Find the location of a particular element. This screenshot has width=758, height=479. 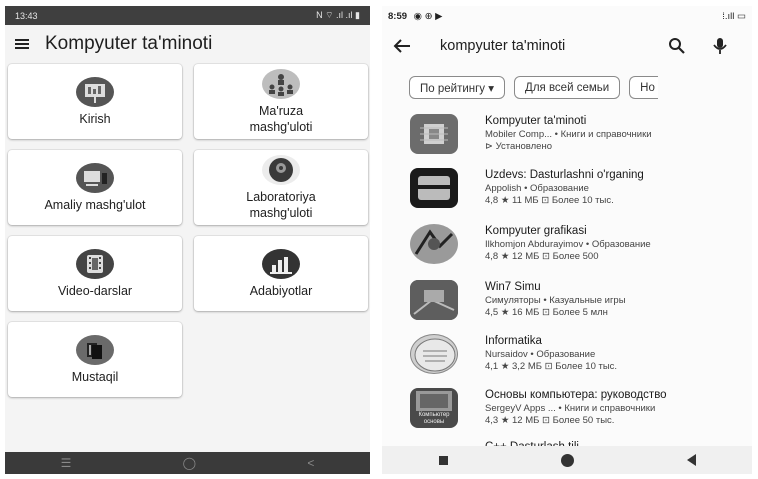

status-time: 8:59 is located at coordinates (398, 16).